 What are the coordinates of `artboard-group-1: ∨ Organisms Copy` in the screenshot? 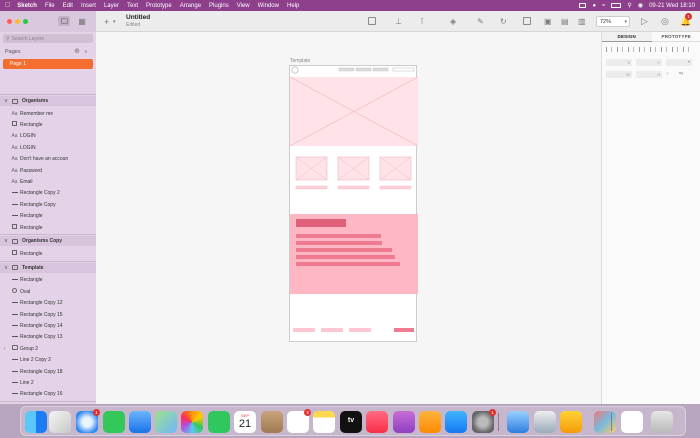 It's located at (48, 241).